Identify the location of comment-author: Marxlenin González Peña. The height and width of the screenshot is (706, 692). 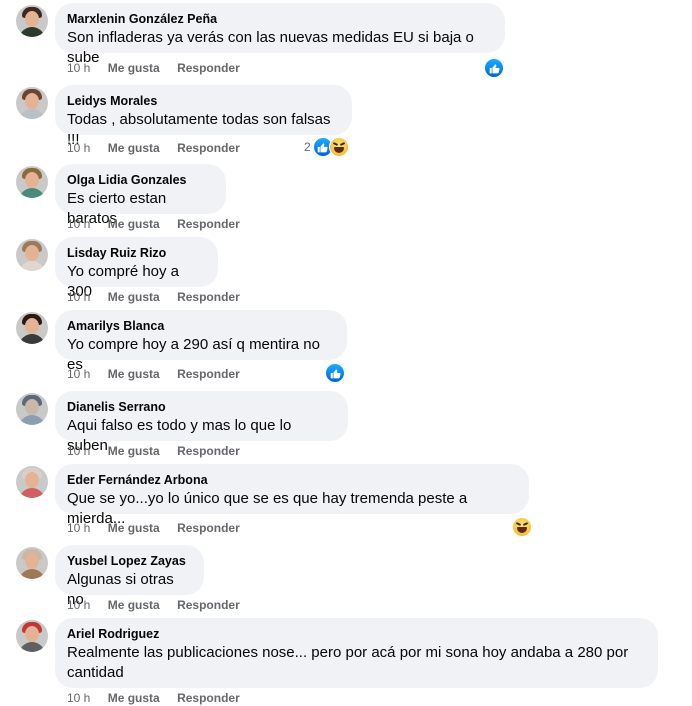
(280, 19).